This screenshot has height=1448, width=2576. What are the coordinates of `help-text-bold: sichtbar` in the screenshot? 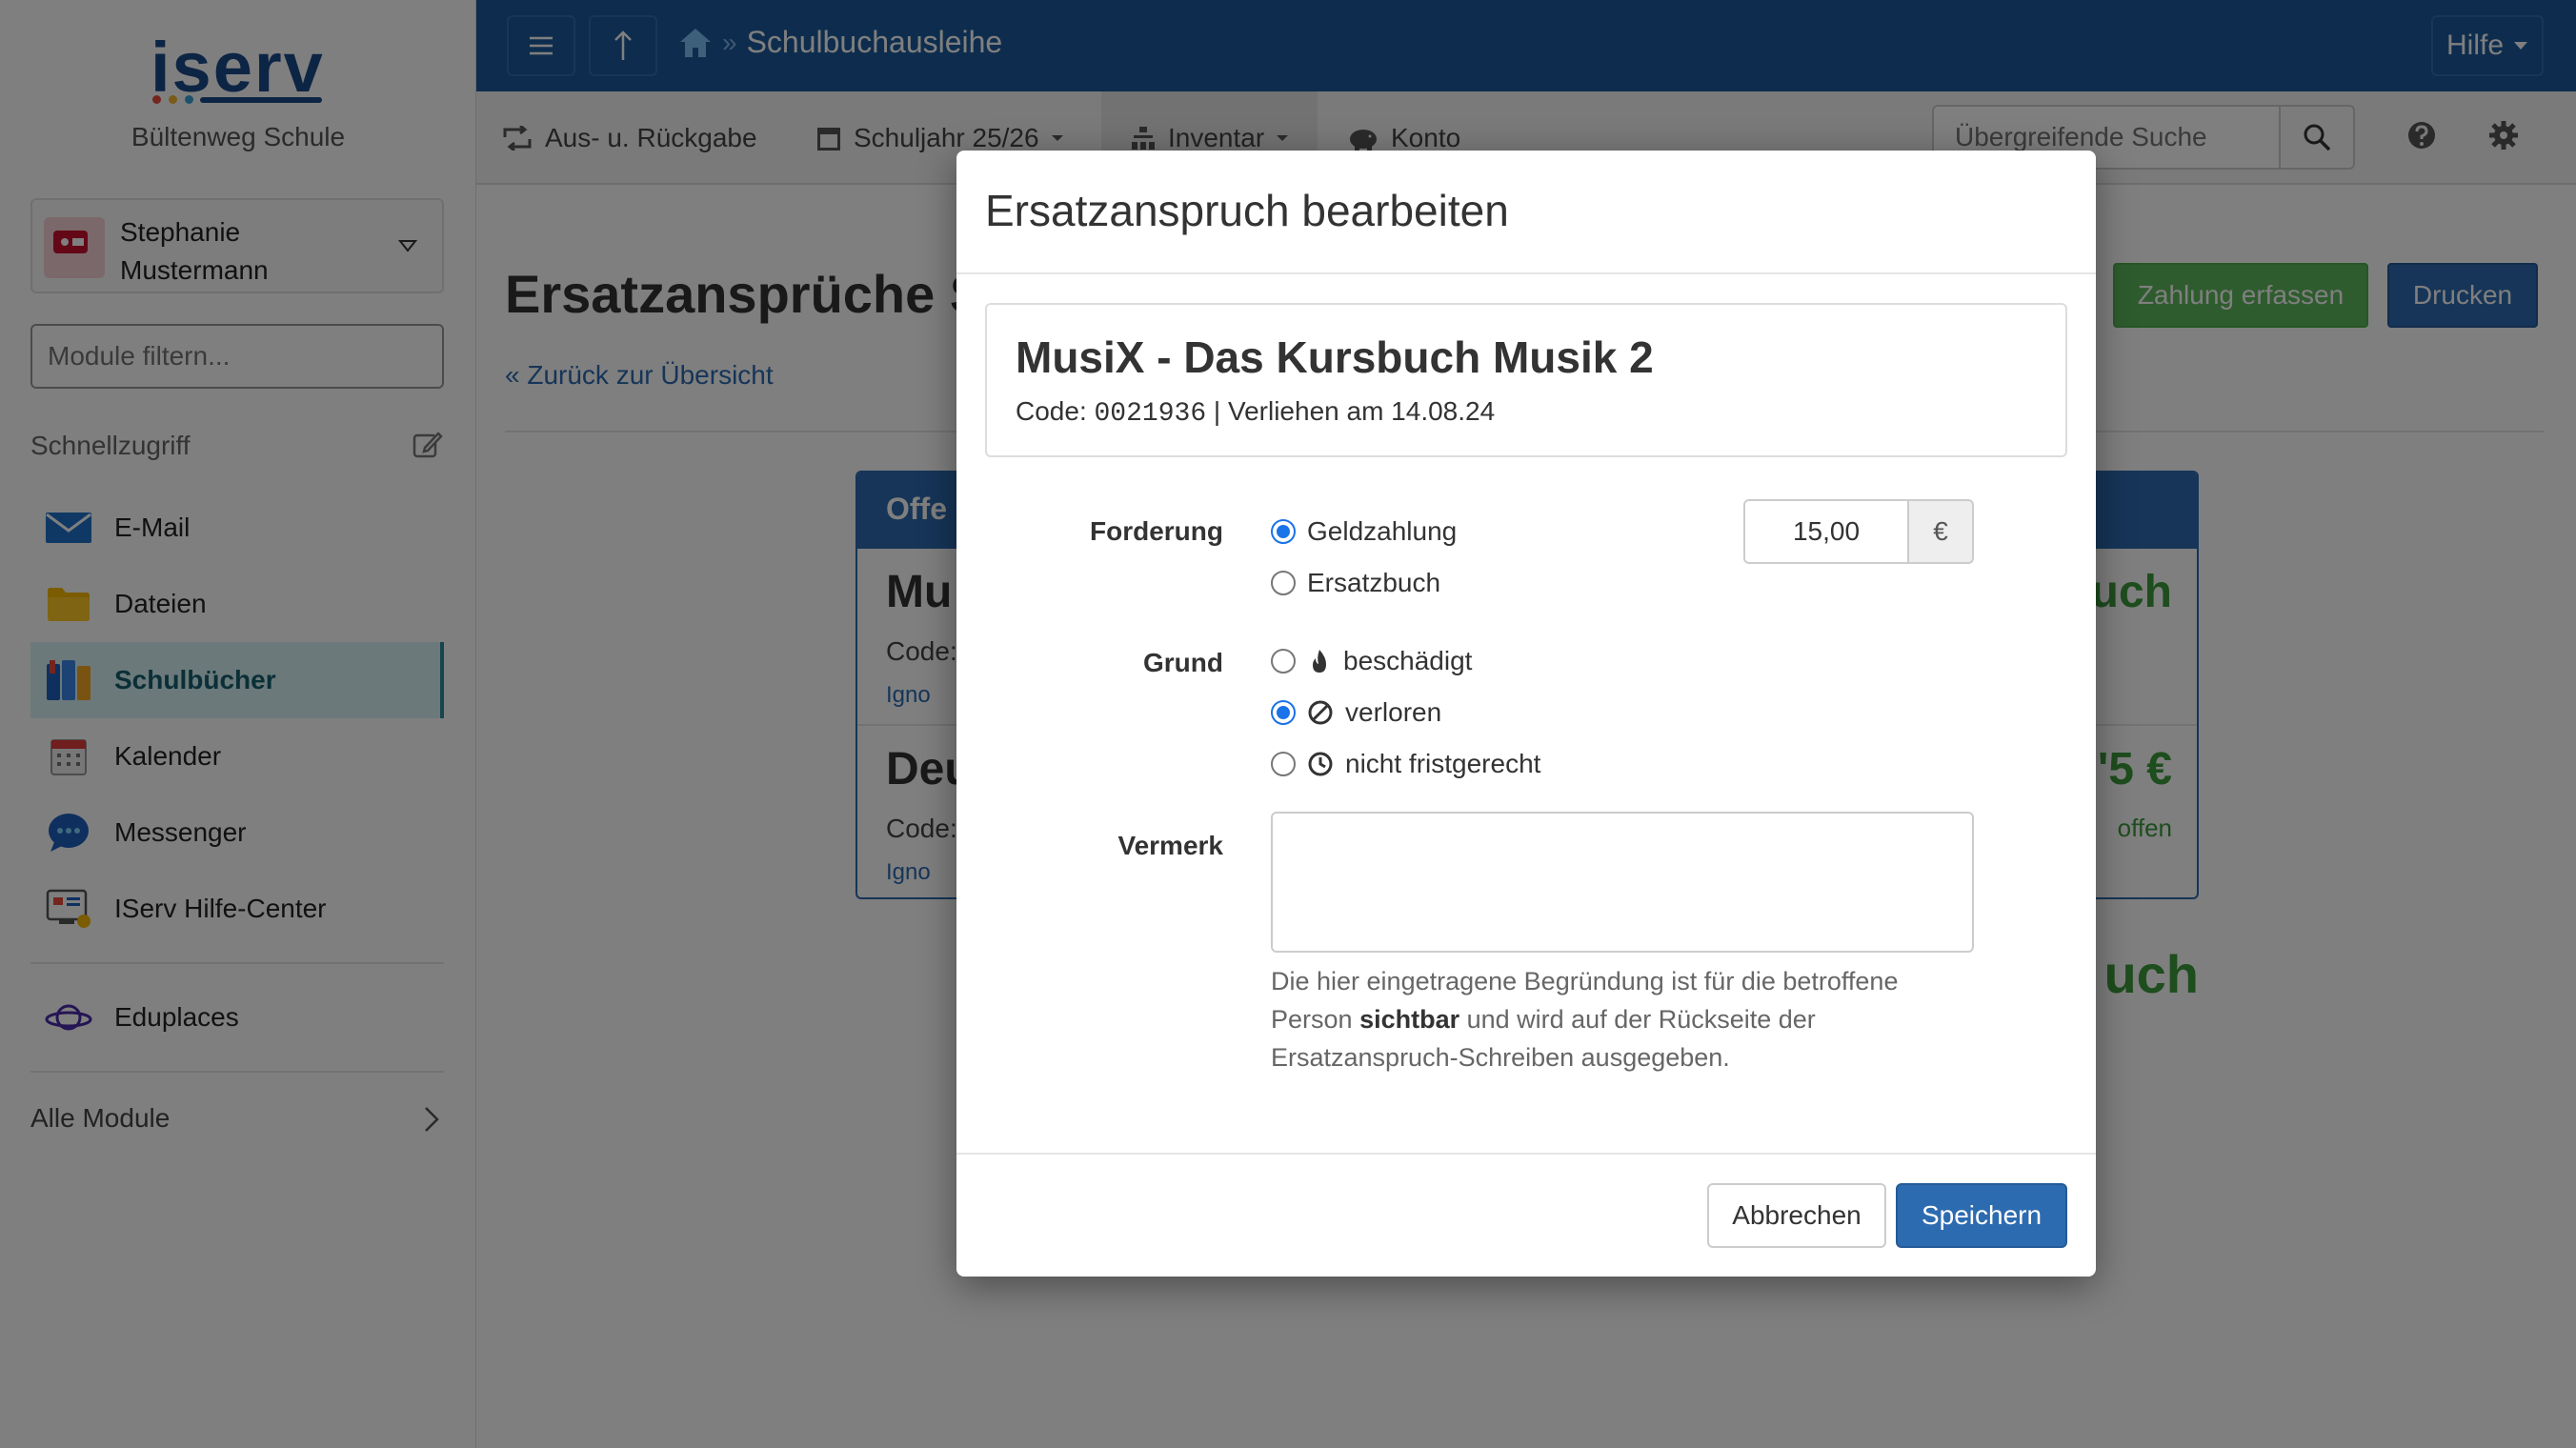 It's located at (1410, 1019).